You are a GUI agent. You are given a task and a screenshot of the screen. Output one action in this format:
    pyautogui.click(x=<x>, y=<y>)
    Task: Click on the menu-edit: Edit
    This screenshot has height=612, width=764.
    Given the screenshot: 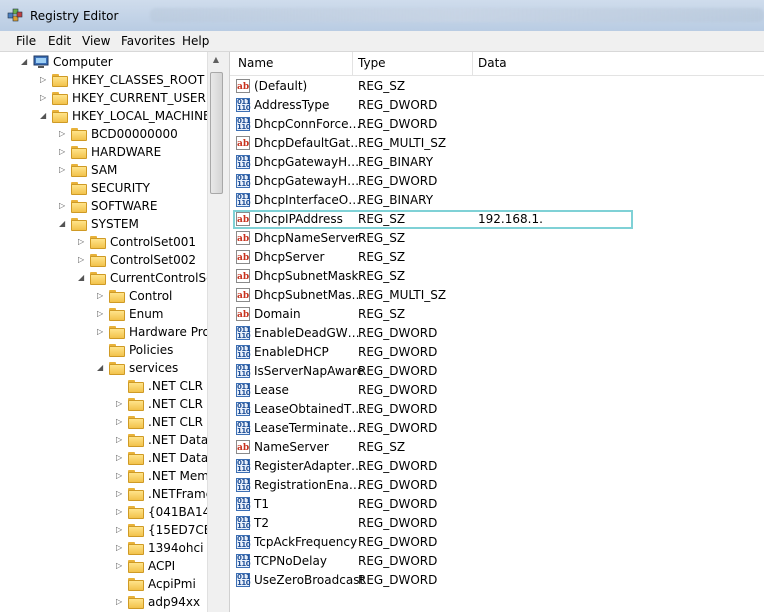 What is the action you would take?
    pyautogui.click(x=59, y=41)
    